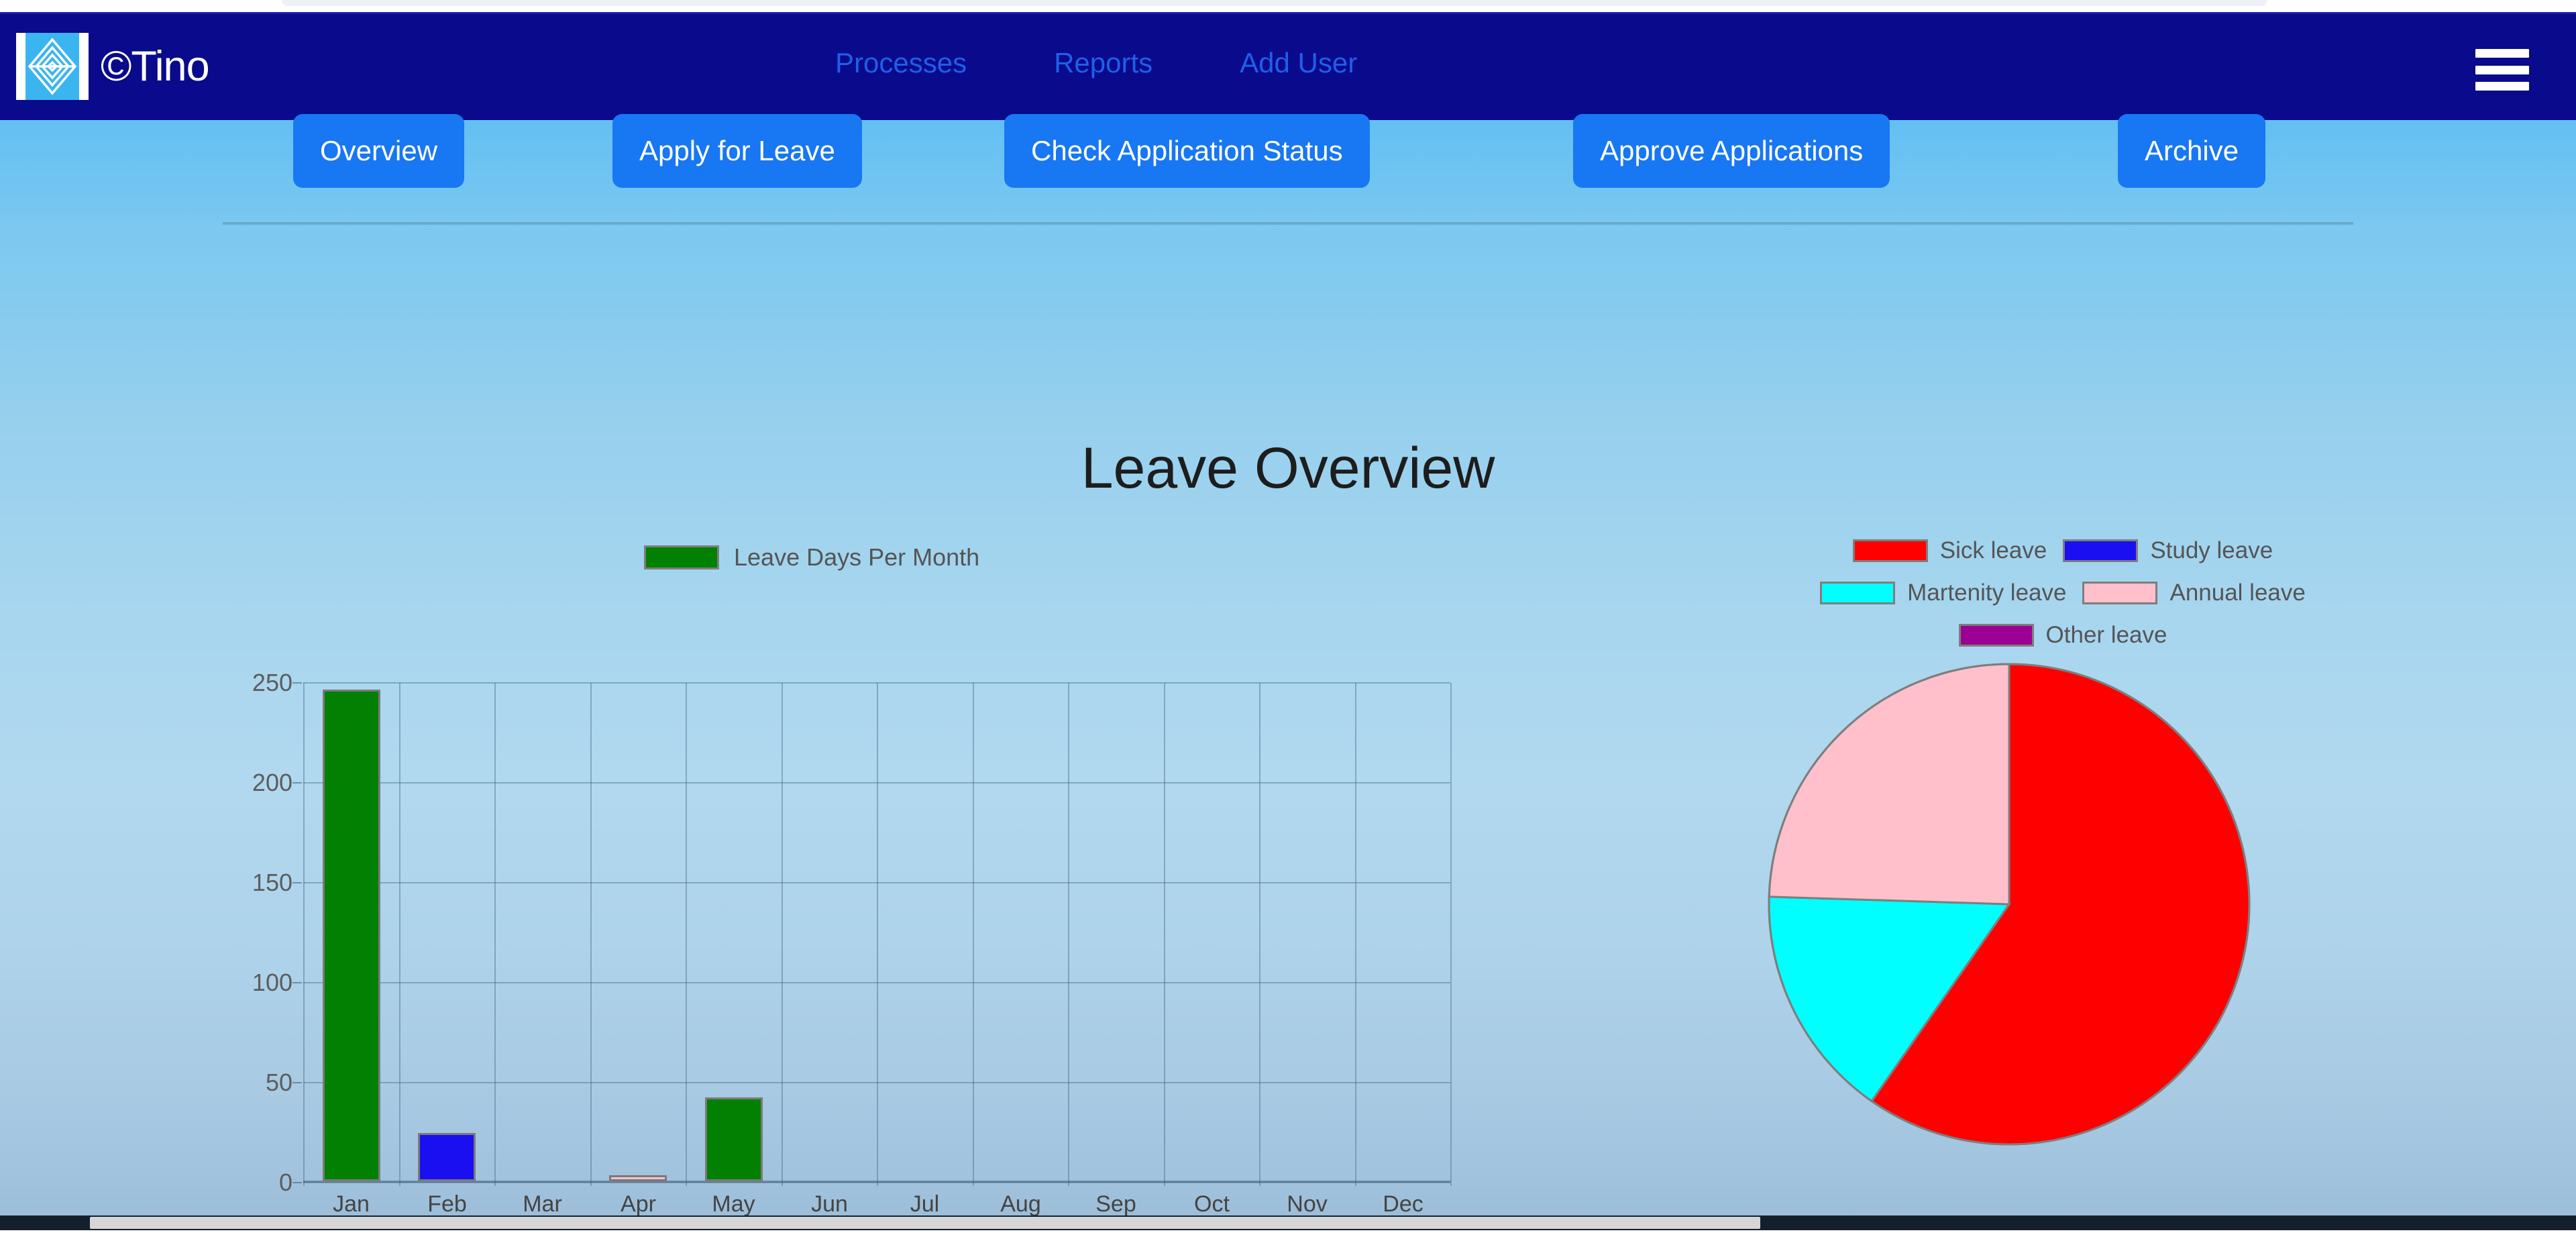 This screenshot has height=1245, width=2576. What do you see at coordinates (2192, 151) in the screenshot?
I see `tab-archive: Archive` at bounding box center [2192, 151].